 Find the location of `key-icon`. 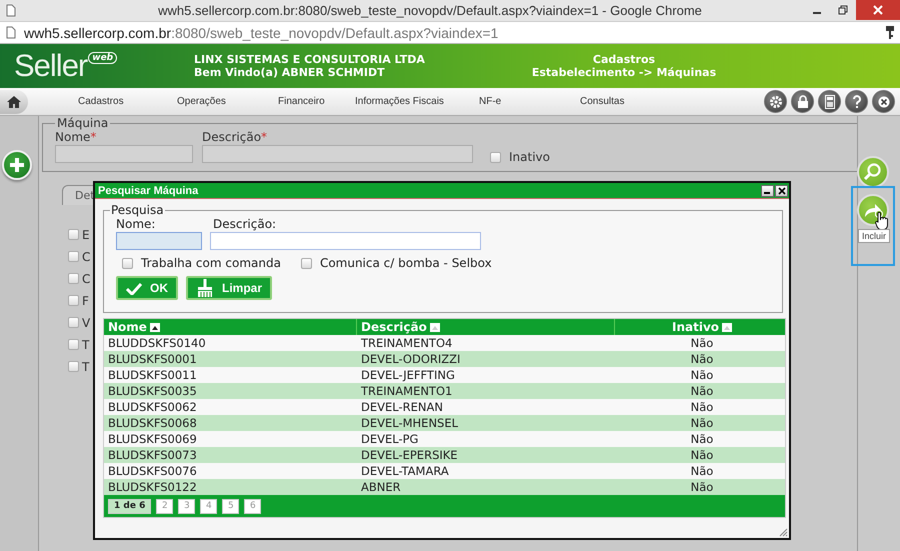

key-icon is located at coordinates (890, 33).